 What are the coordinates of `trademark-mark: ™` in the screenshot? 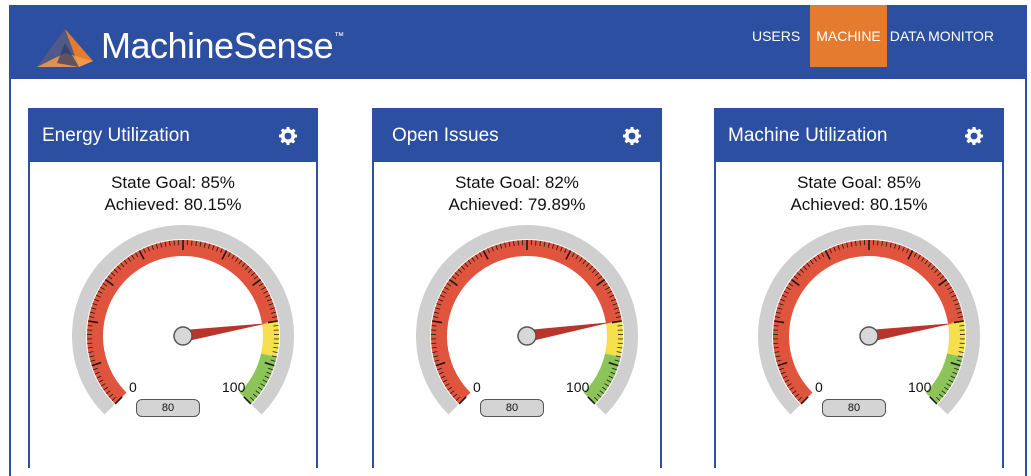 It's located at (339, 36).